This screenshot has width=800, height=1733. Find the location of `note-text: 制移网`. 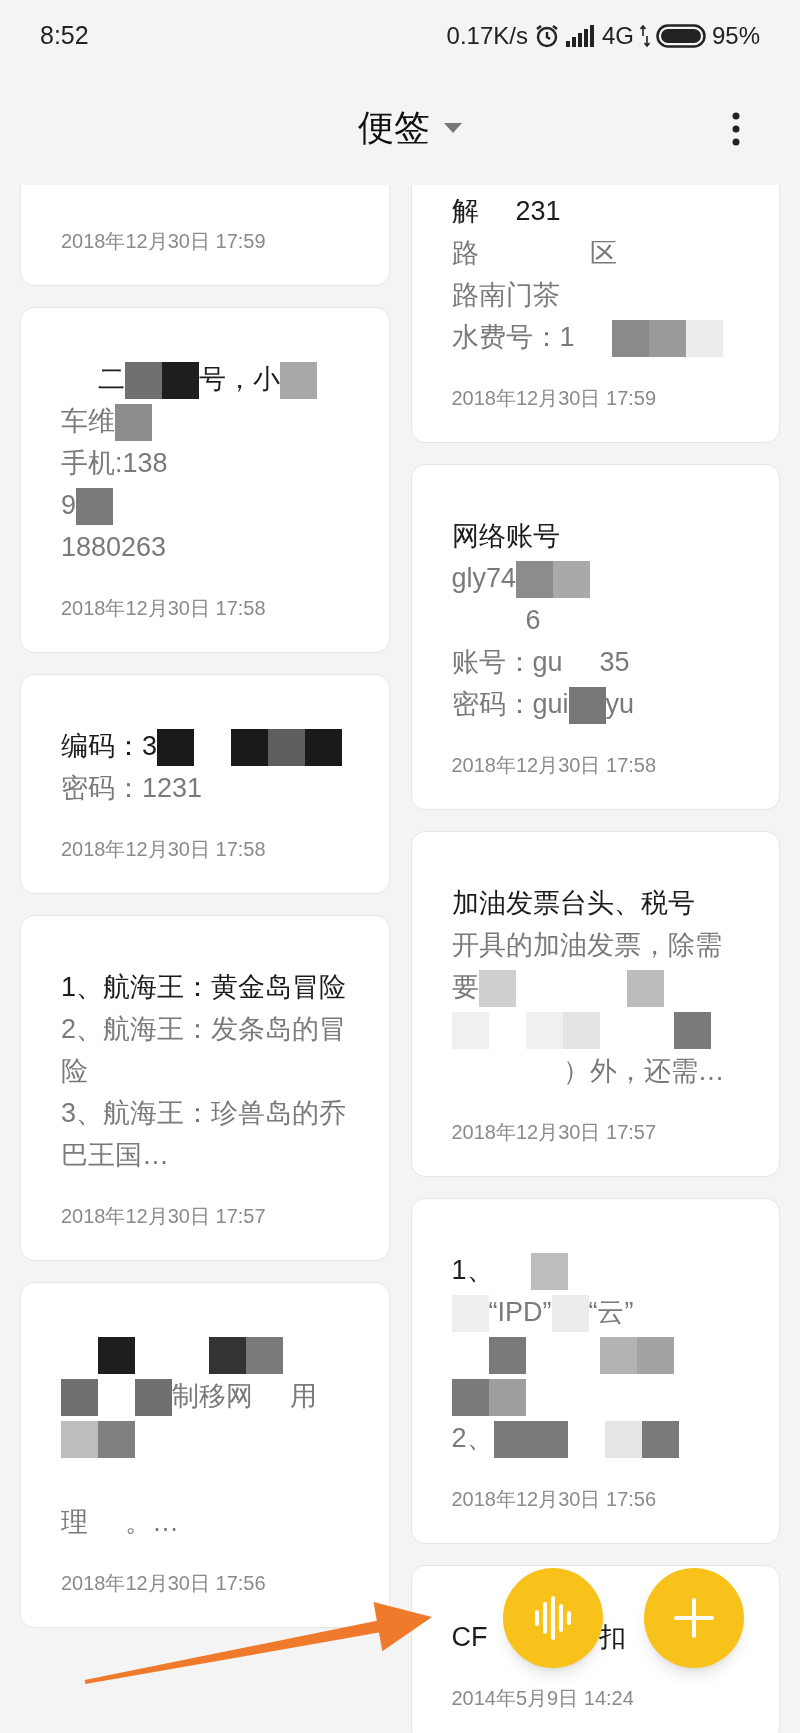

note-text: 制移网 is located at coordinates (212, 1396).